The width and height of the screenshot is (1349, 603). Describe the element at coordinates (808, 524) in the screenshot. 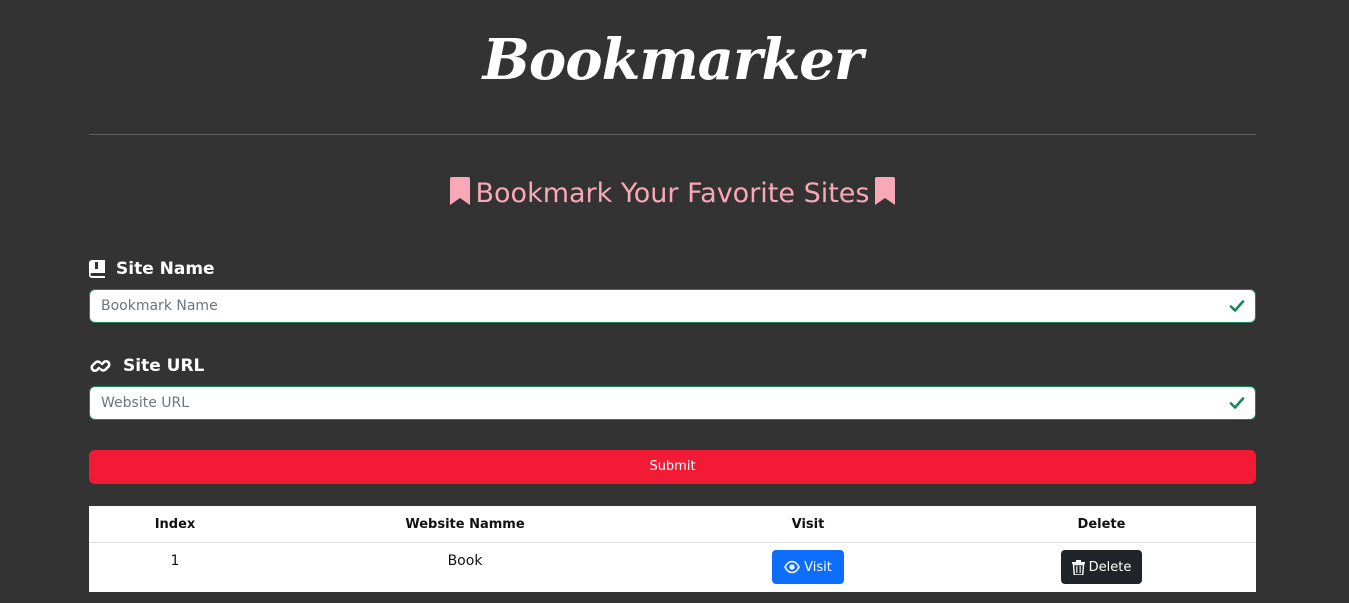

I see `column-header-visit: Visit` at that location.